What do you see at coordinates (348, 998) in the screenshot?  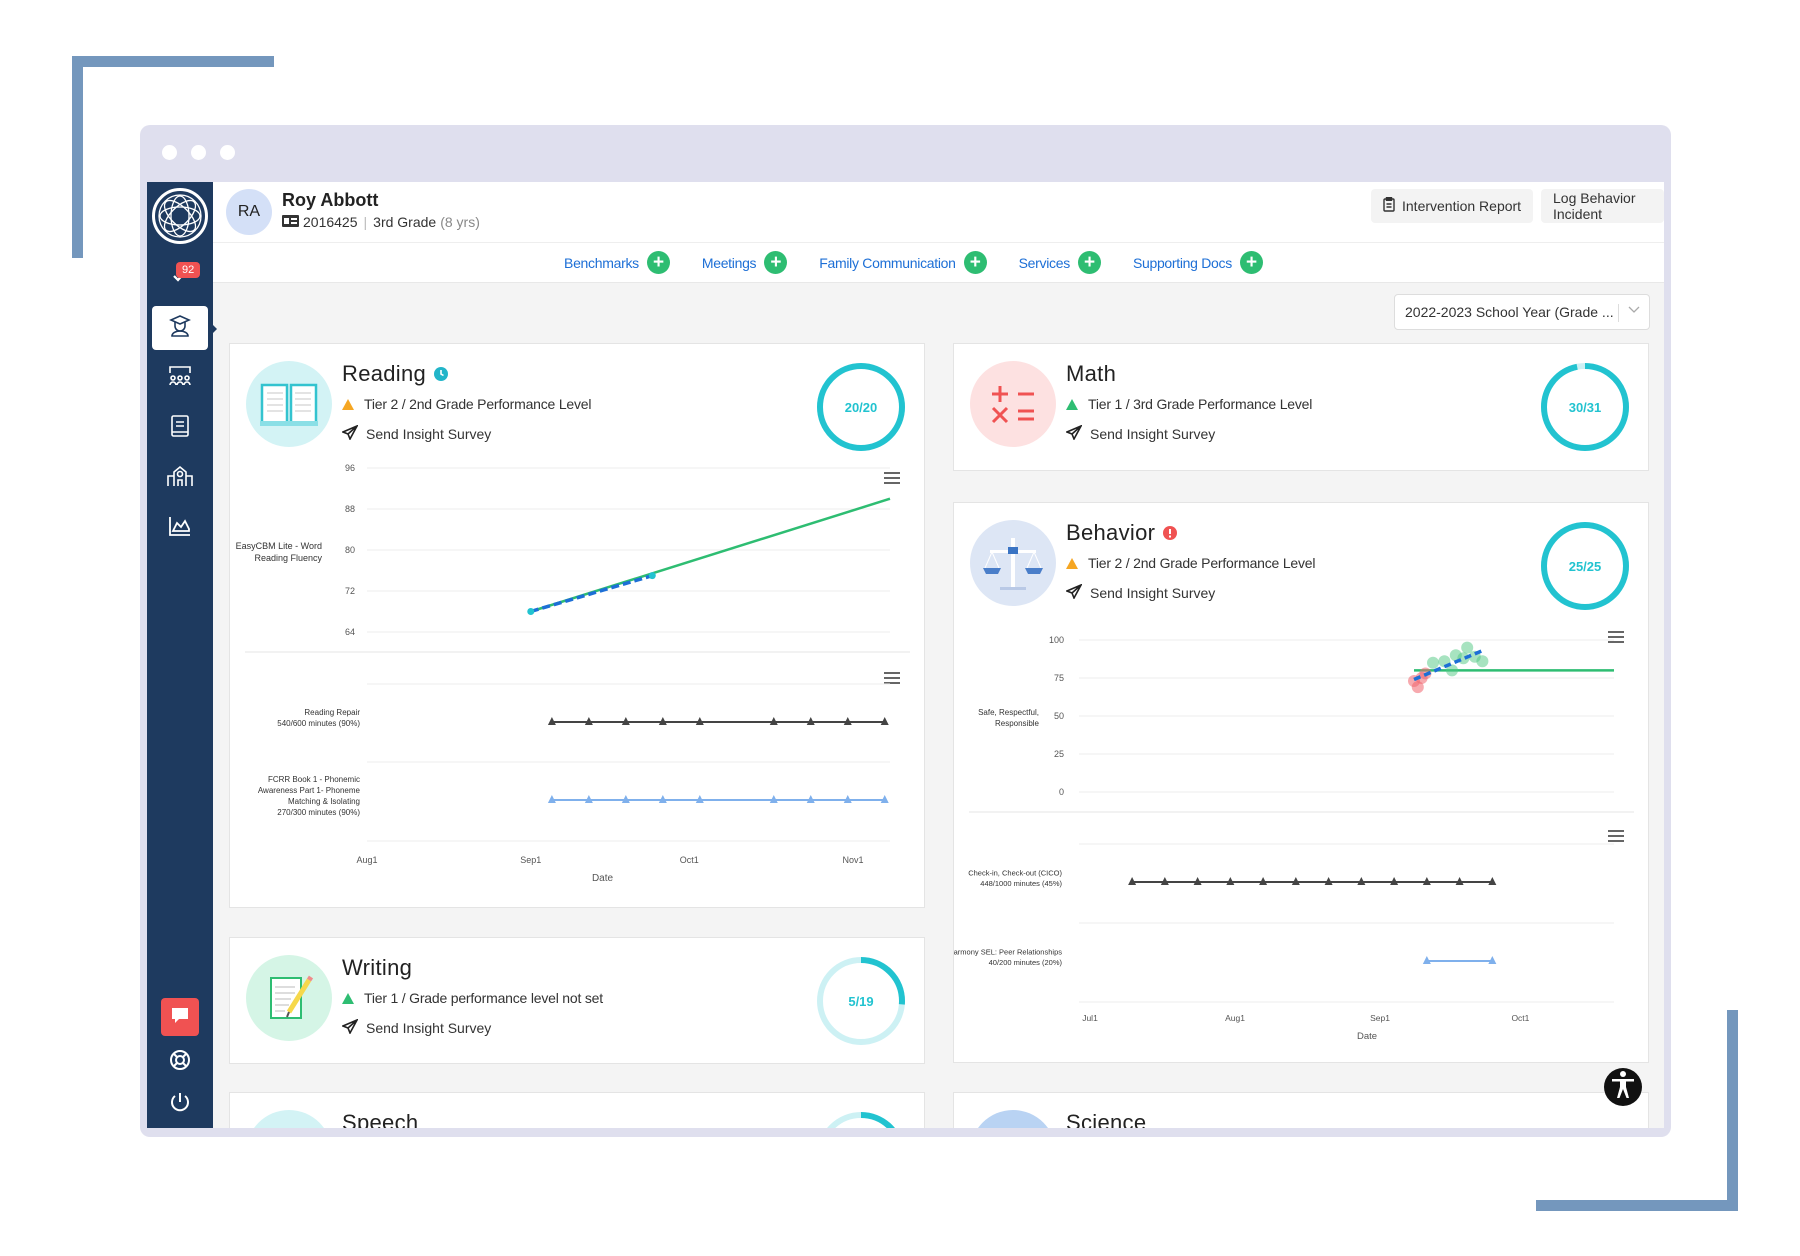 I see `success-triangle-icon` at bounding box center [348, 998].